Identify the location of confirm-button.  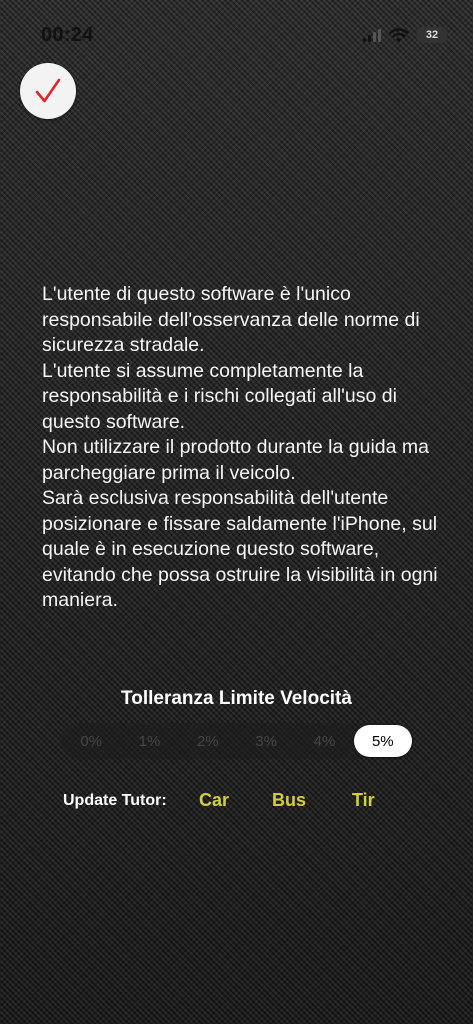
(48, 91).